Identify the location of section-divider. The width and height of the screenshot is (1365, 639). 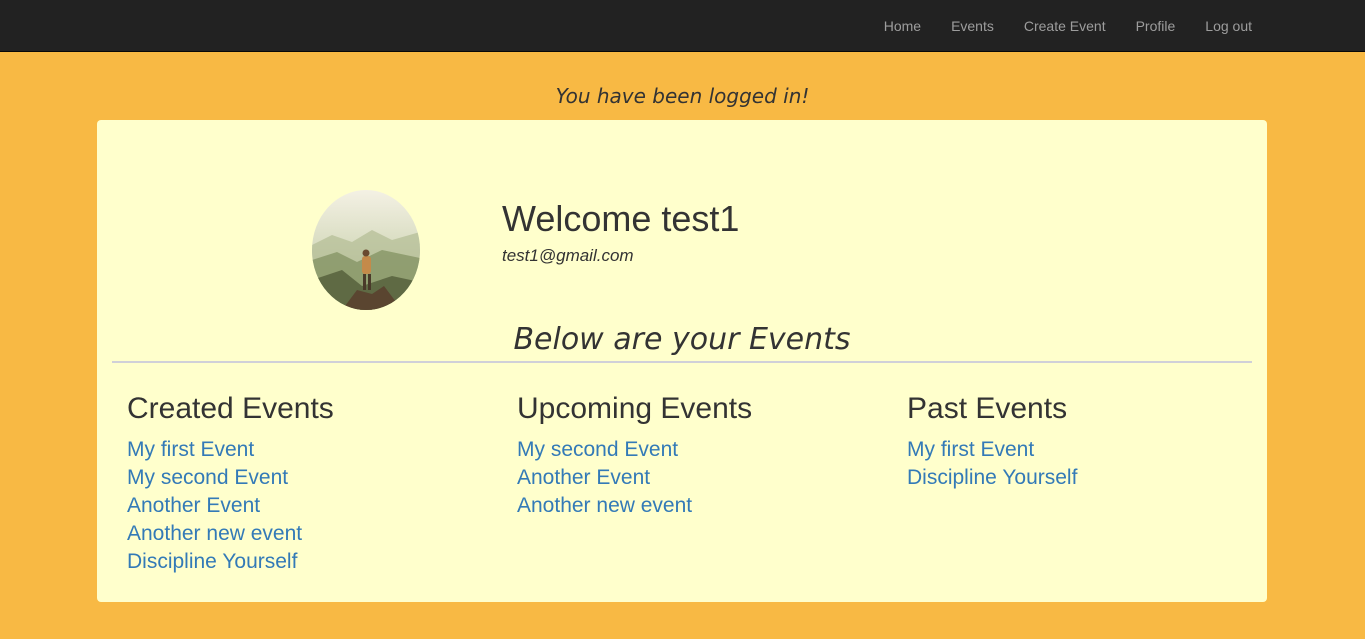
(682, 362).